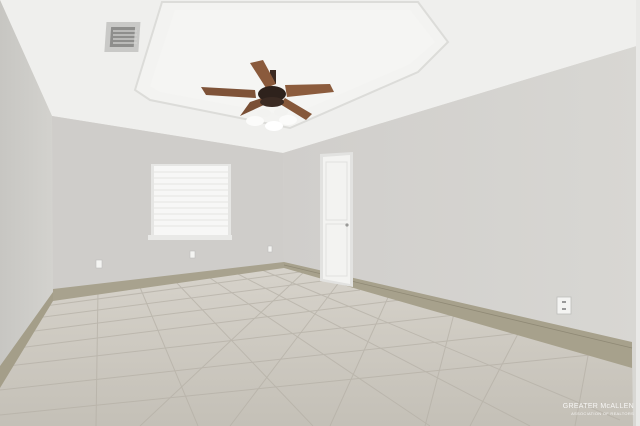  What do you see at coordinates (336, 219) in the screenshot?
I see `door` at bounding box center [336, 219].